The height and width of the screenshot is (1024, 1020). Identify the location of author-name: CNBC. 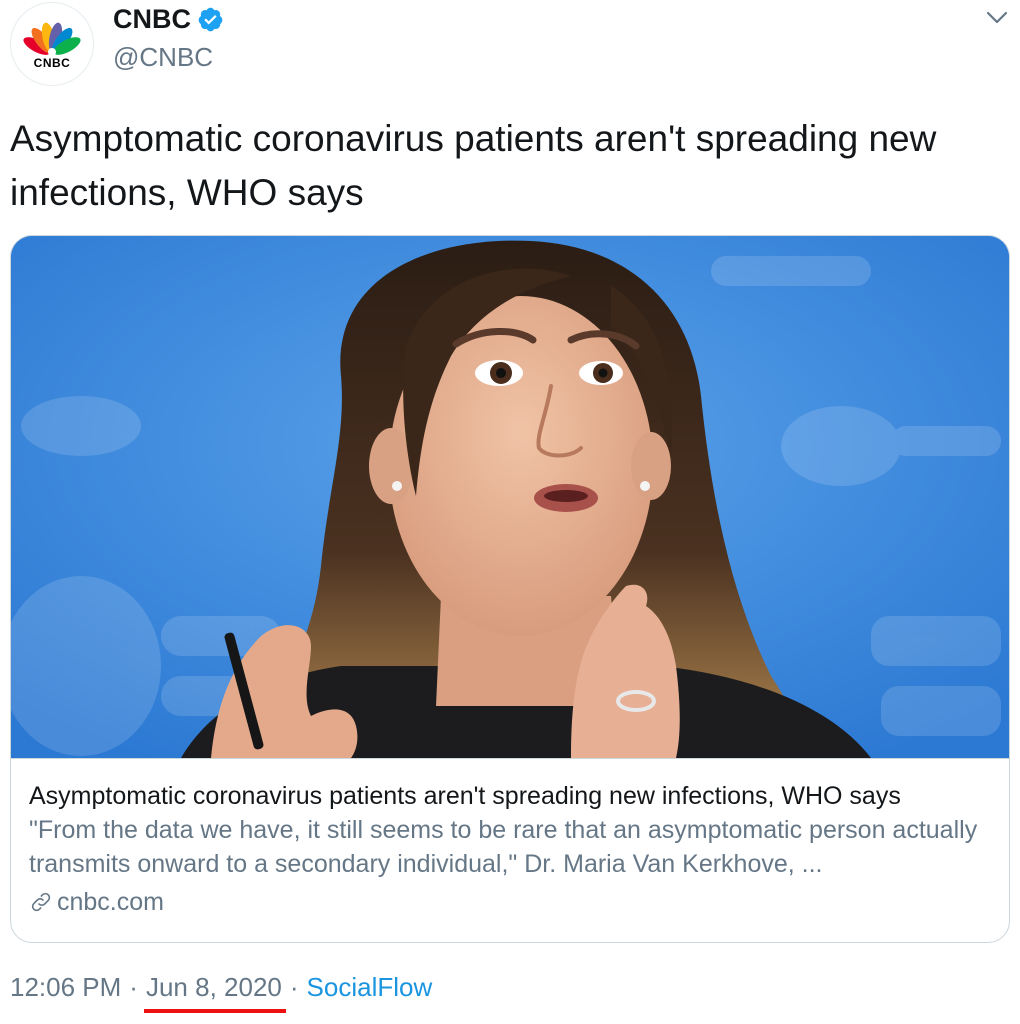
(168, 19).